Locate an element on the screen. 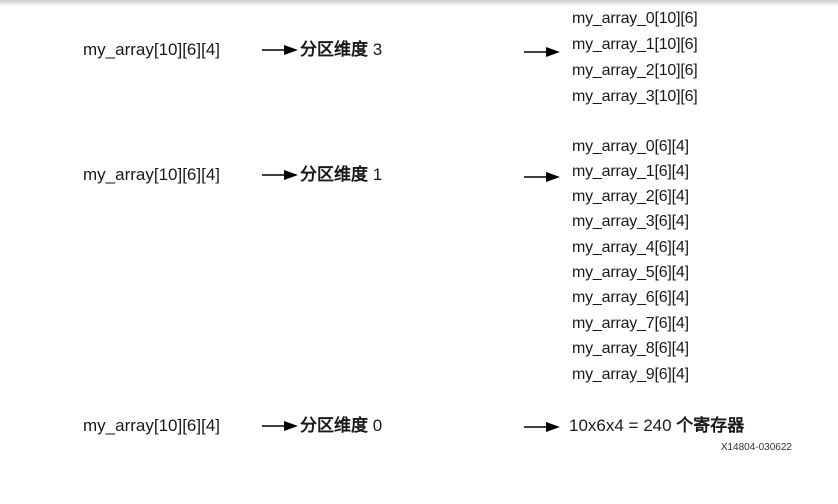 This screenshot has width=838, height=504. output-array: my_array_0[6][4] is located at coordinates (630, 146).